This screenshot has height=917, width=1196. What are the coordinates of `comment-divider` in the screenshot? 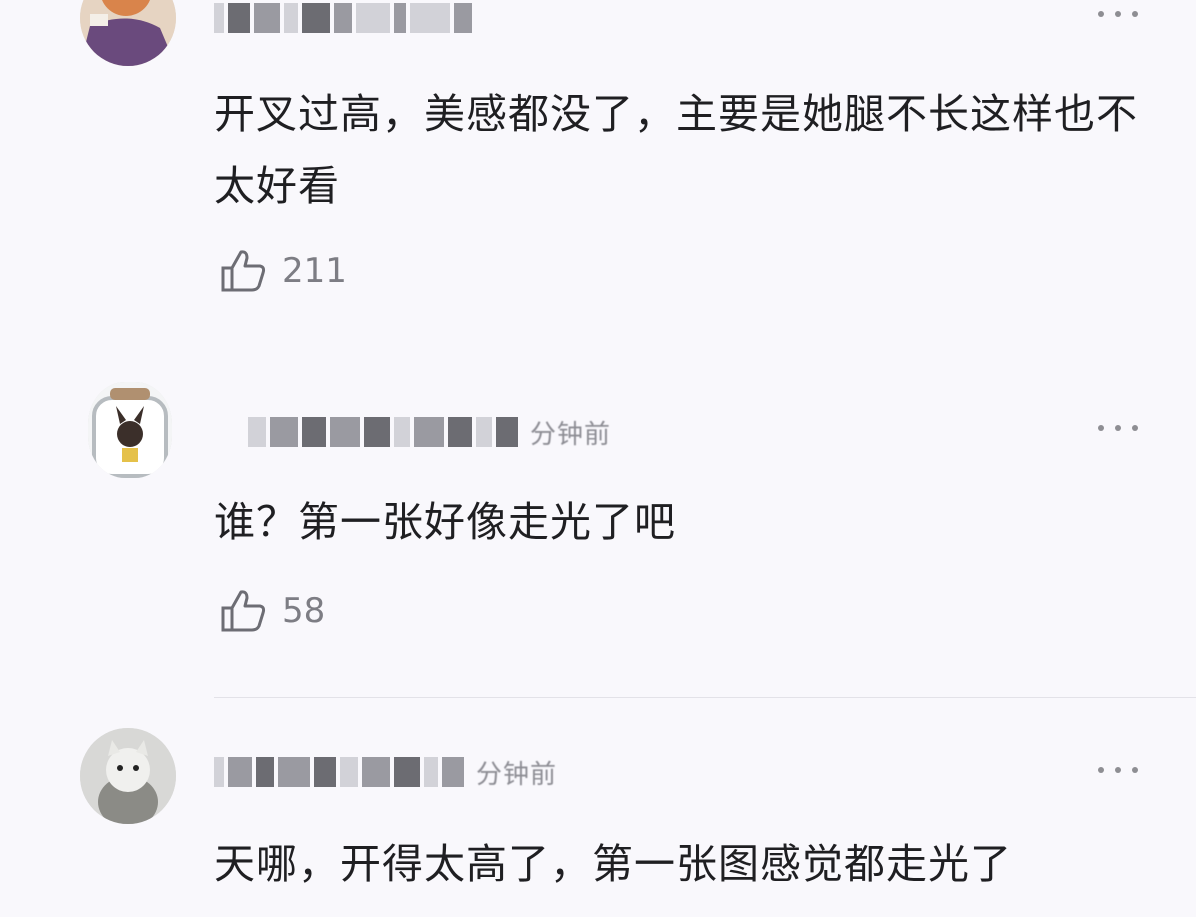 It's located at (705, 697).